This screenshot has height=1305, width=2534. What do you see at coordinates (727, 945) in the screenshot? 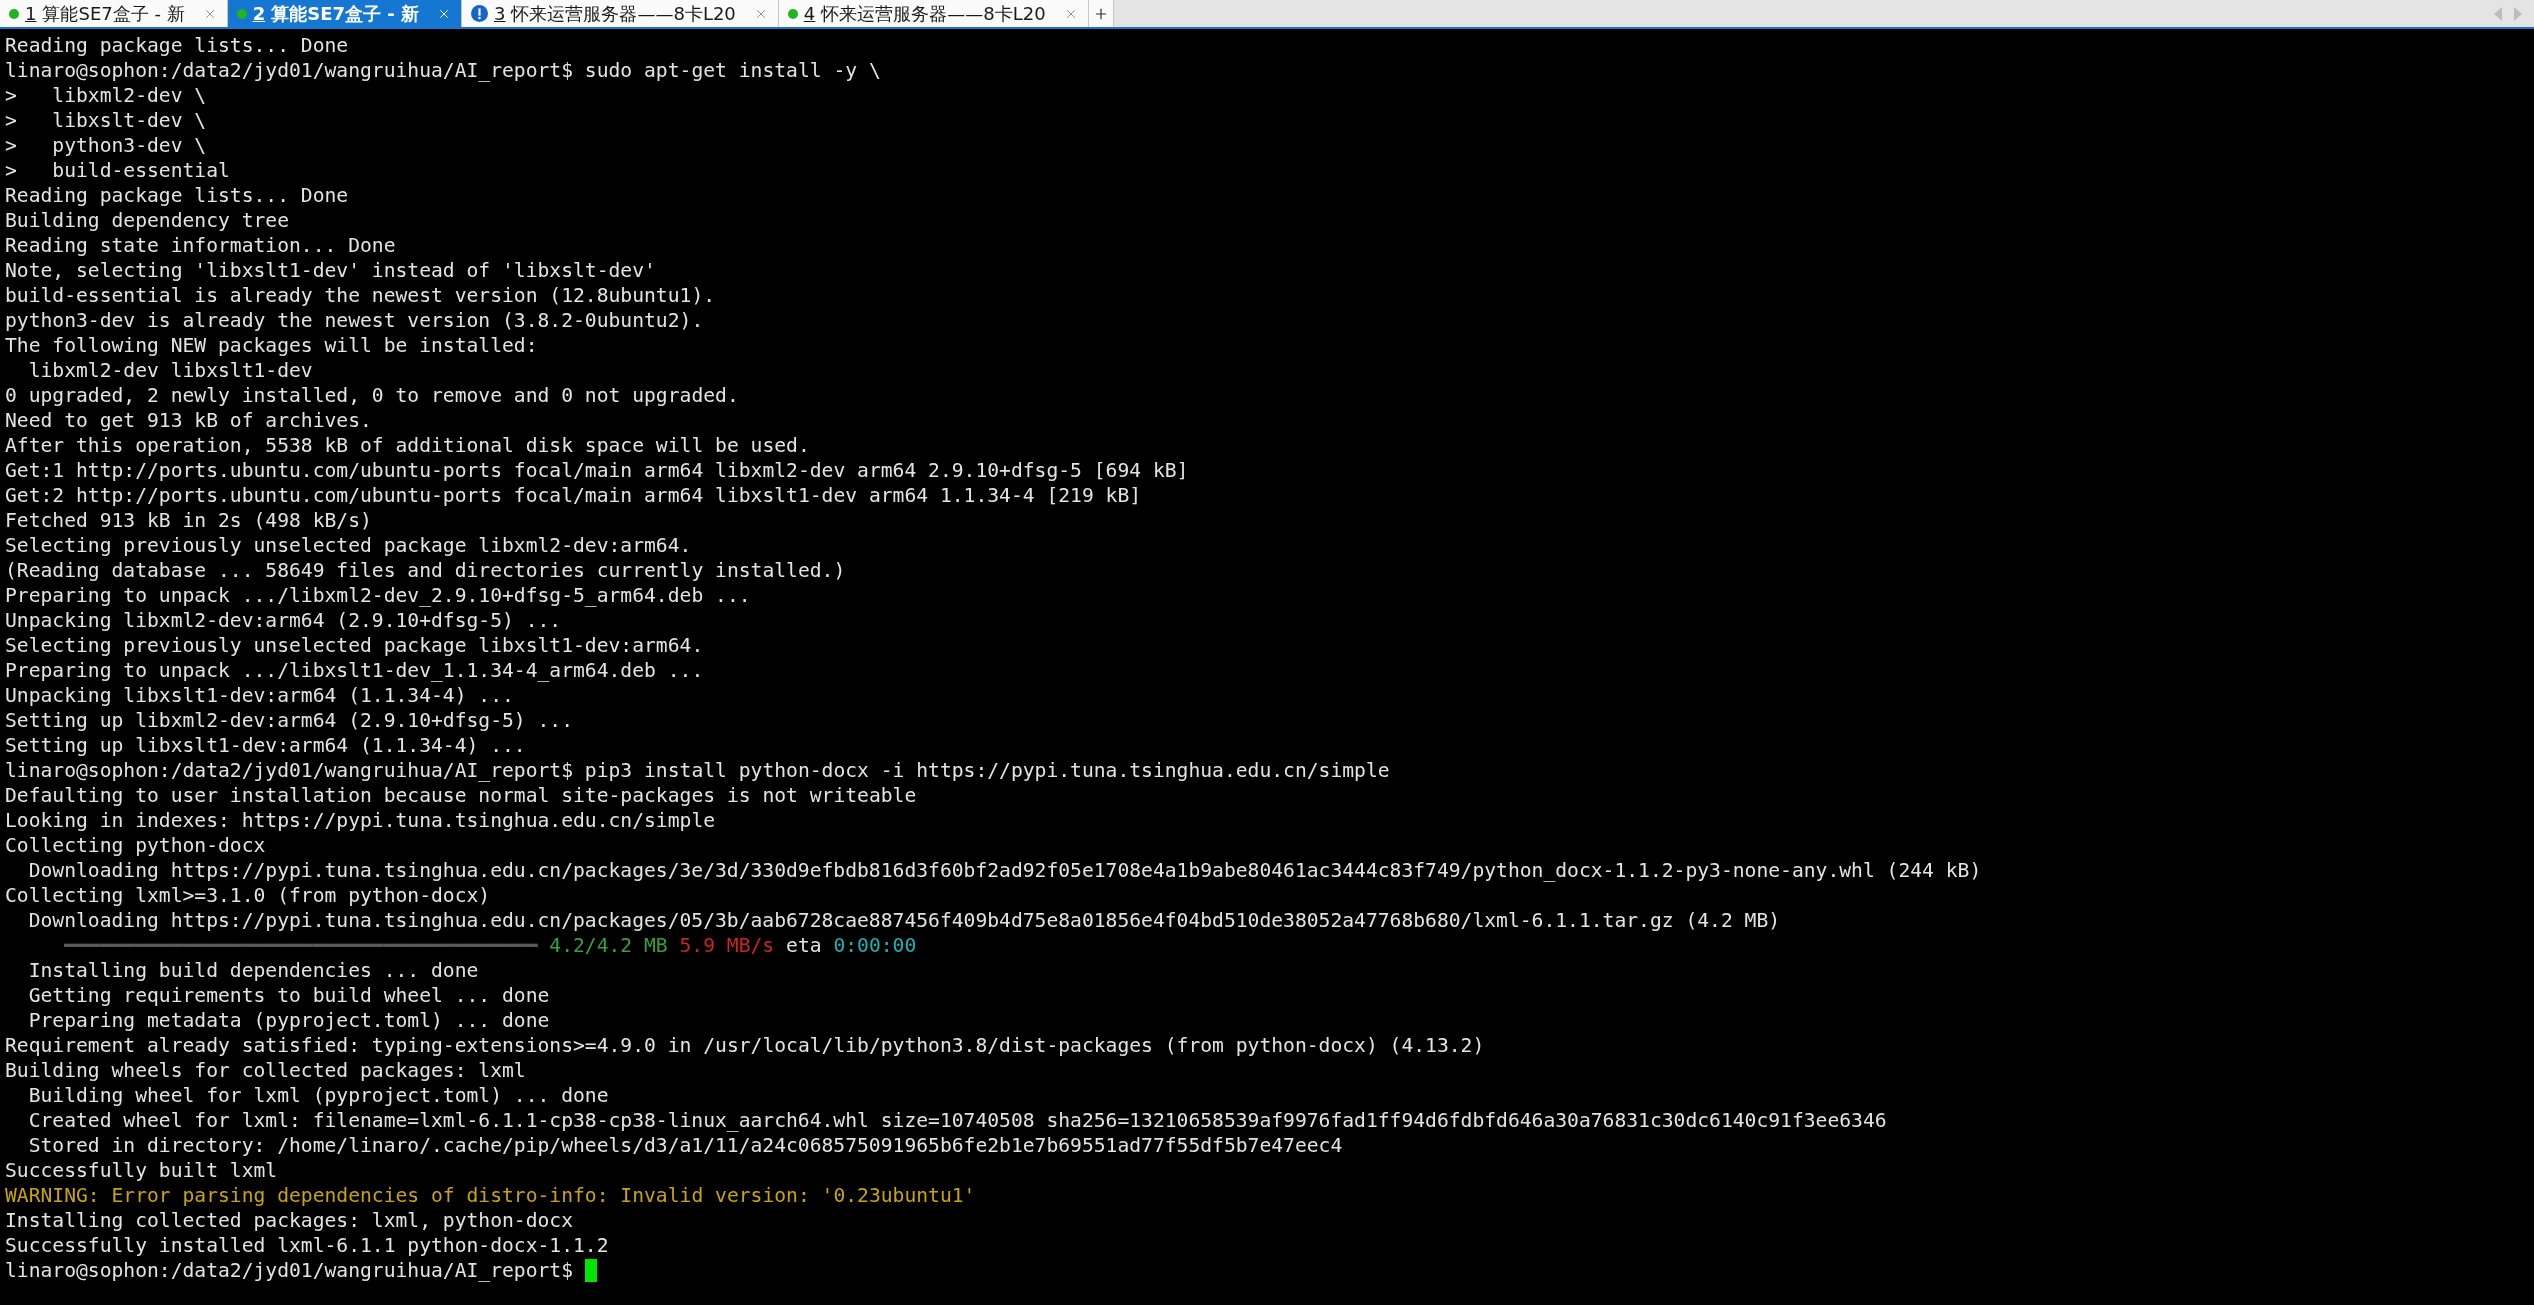
I see `download-speed: 5.9 MB/s` at bounding box center [727, 945].